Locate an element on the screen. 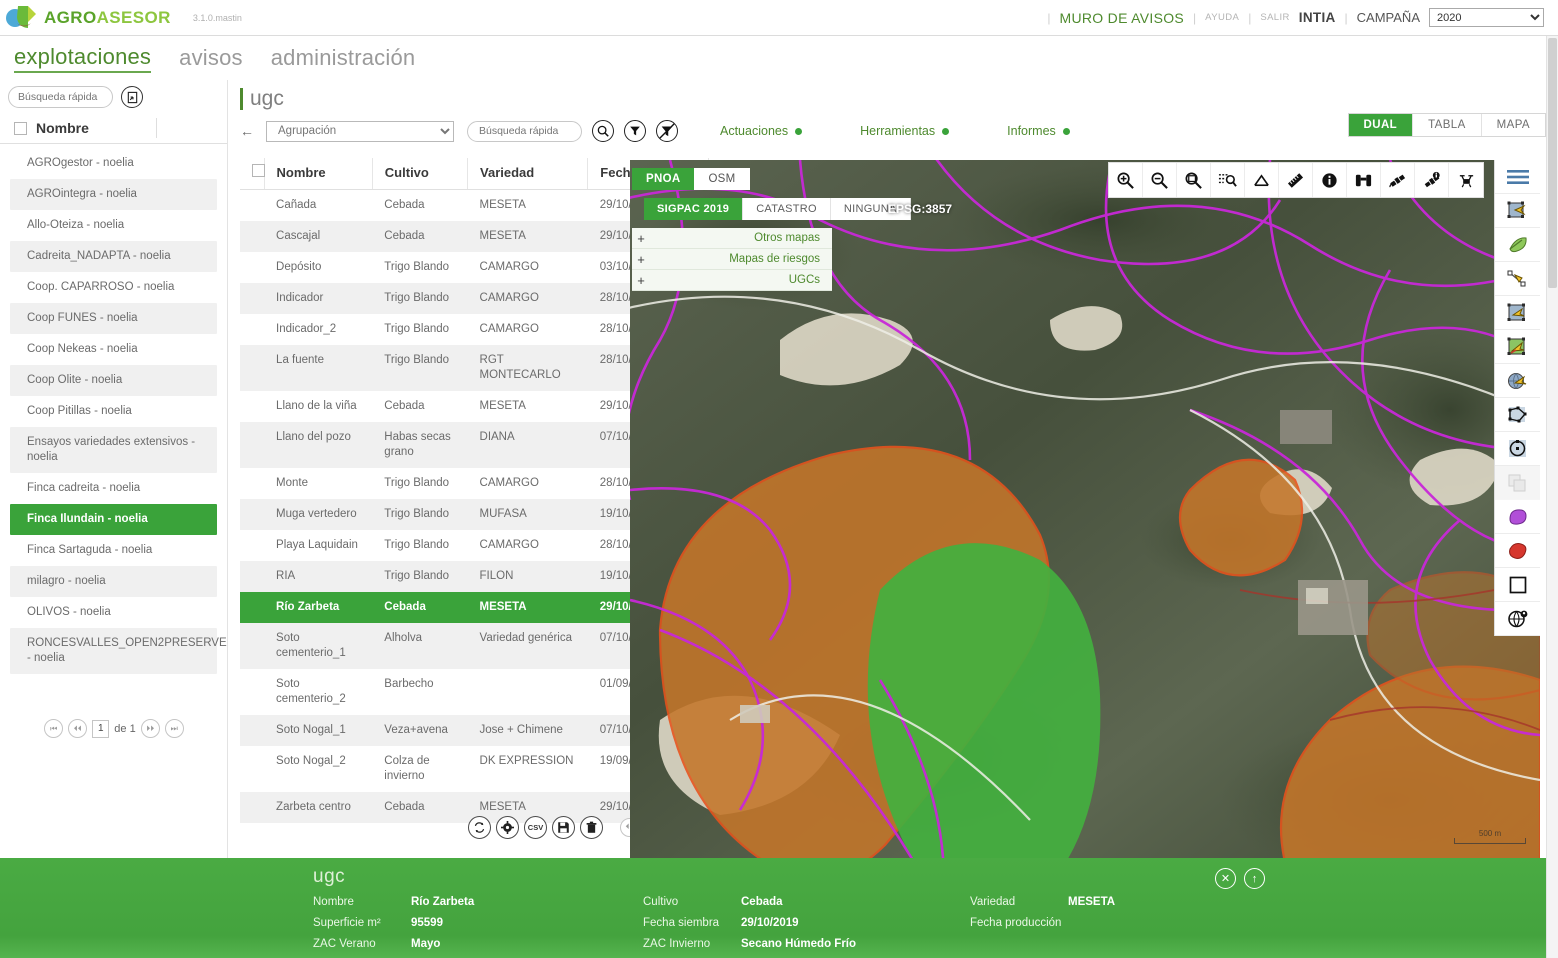 This screenshot has width=1558, height=958. edit-globe-icon is located at coordinates (1517, 381).